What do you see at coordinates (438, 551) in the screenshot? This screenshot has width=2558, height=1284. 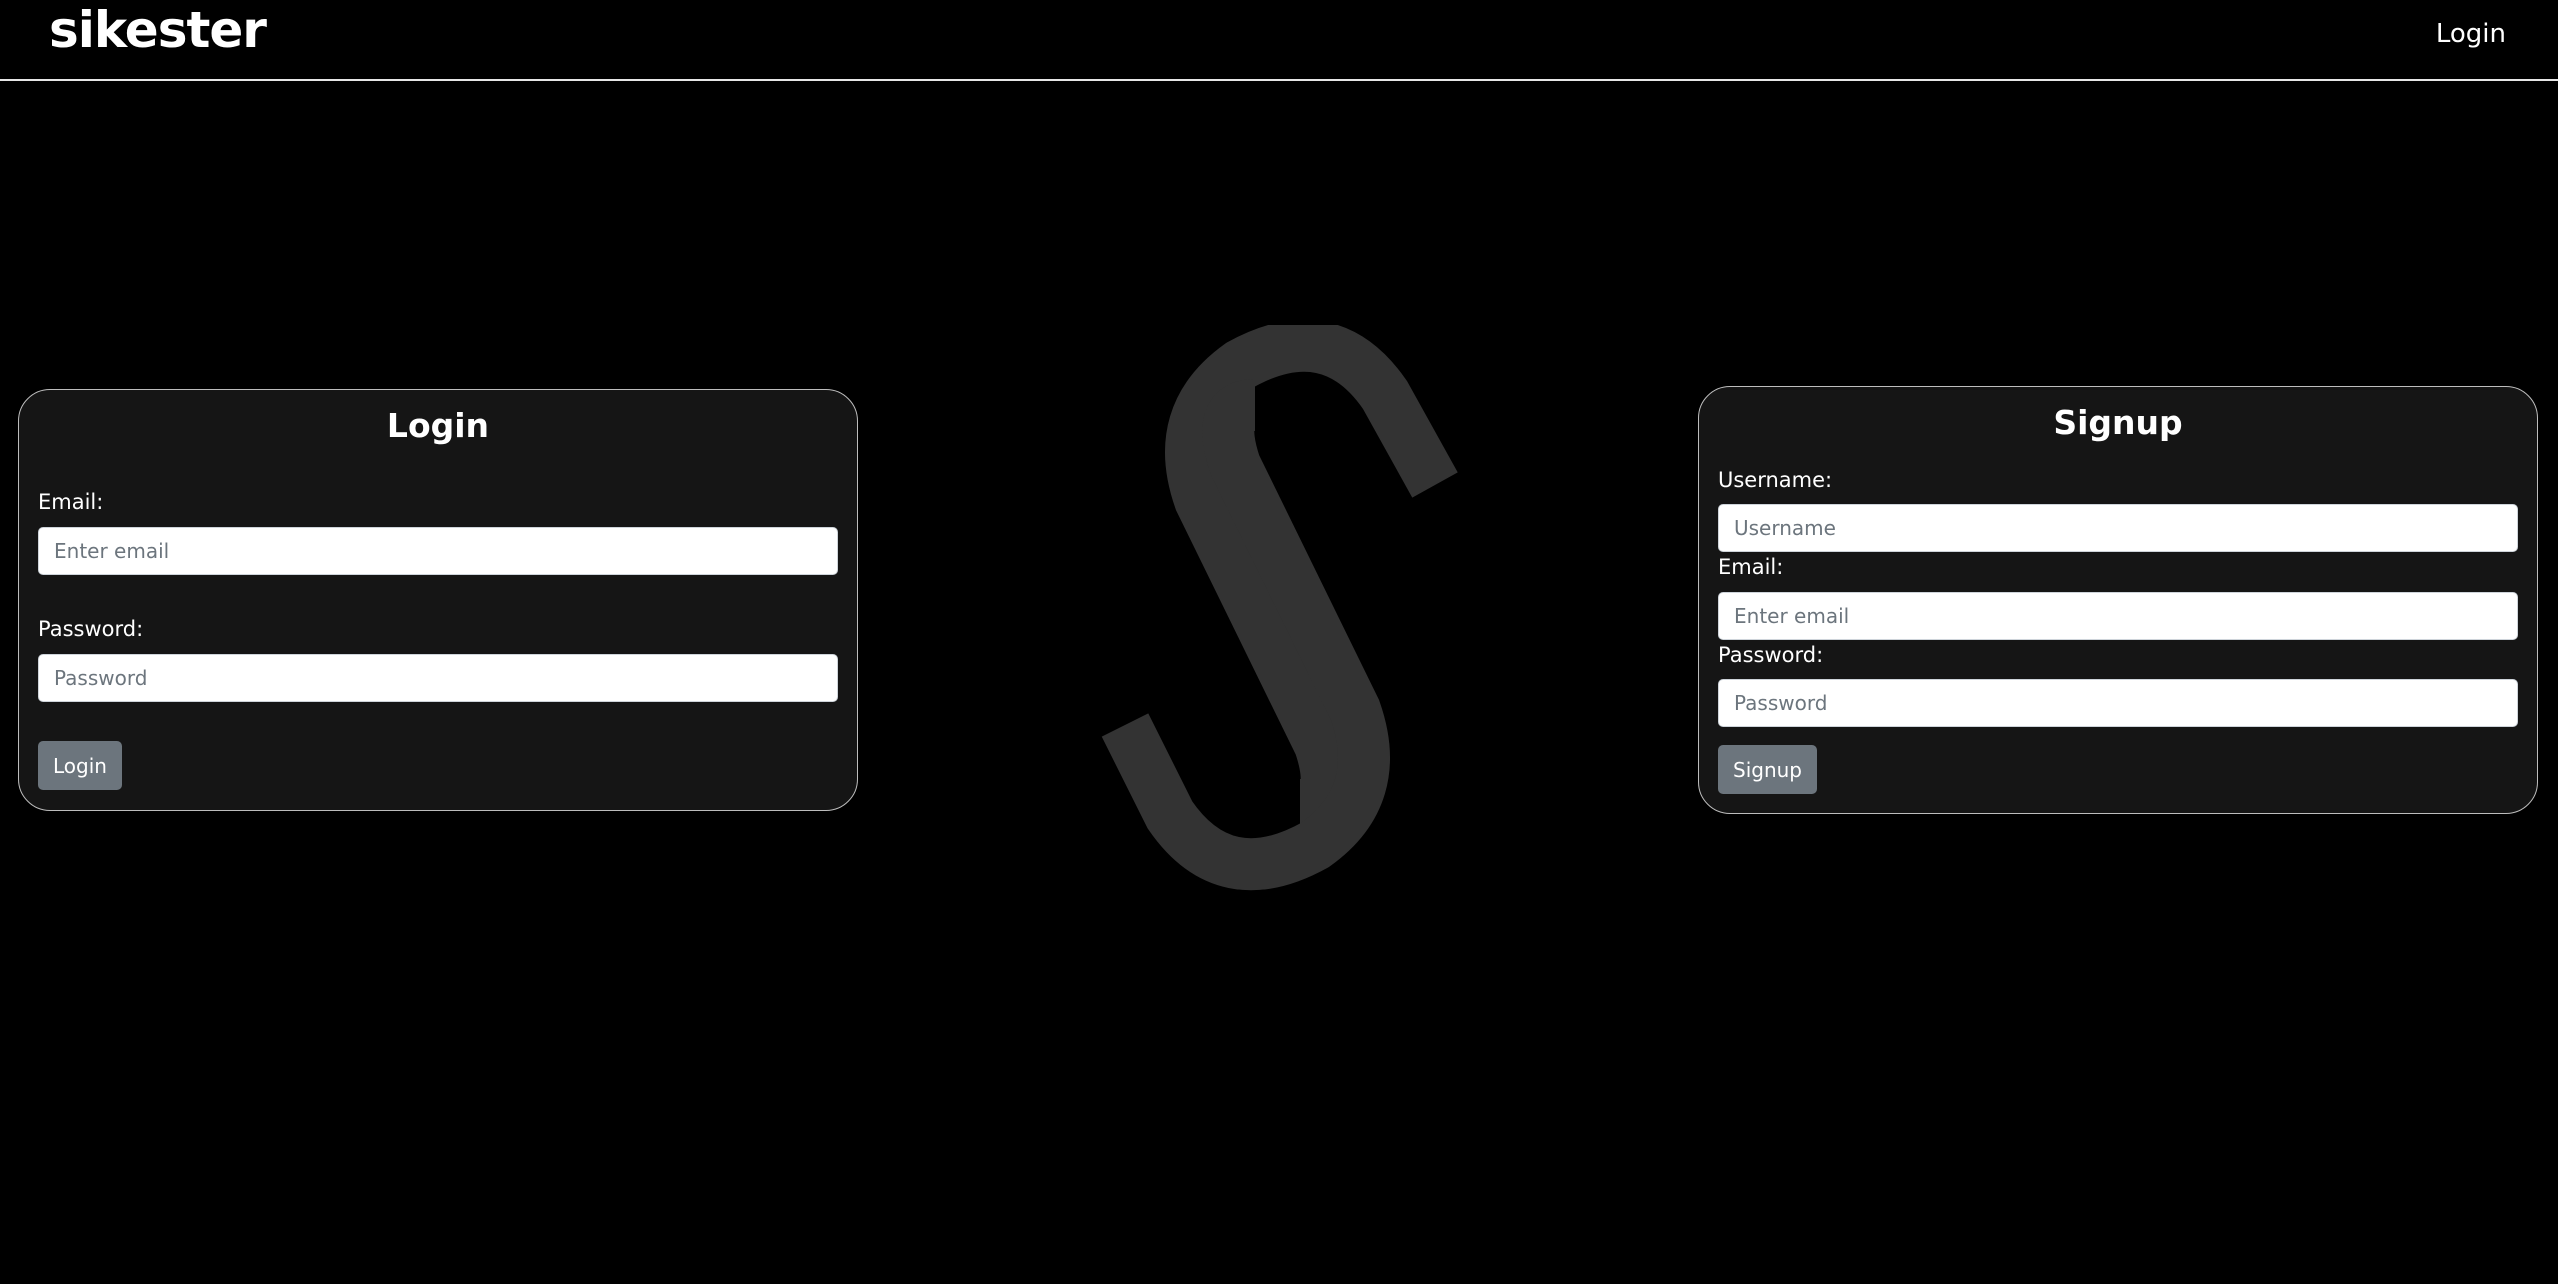 I see `login-email-input` at bounding box center [438, 551].